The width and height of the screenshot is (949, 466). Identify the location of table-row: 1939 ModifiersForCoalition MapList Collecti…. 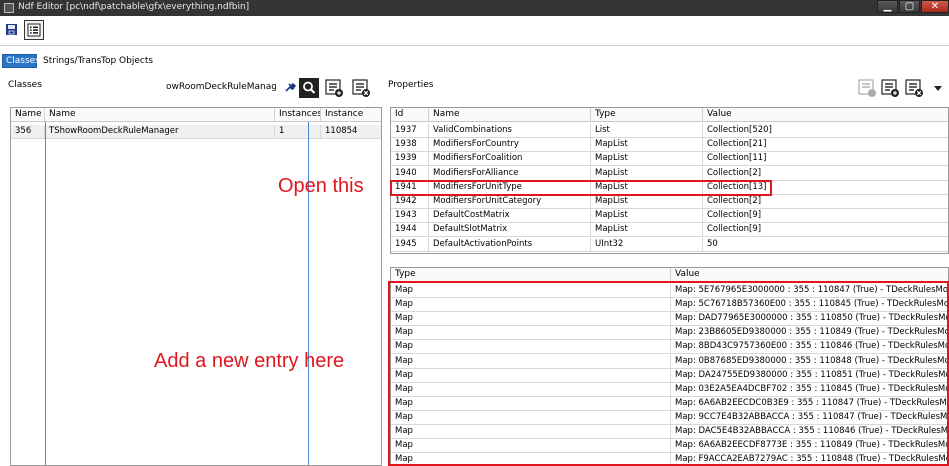
(669, 159).